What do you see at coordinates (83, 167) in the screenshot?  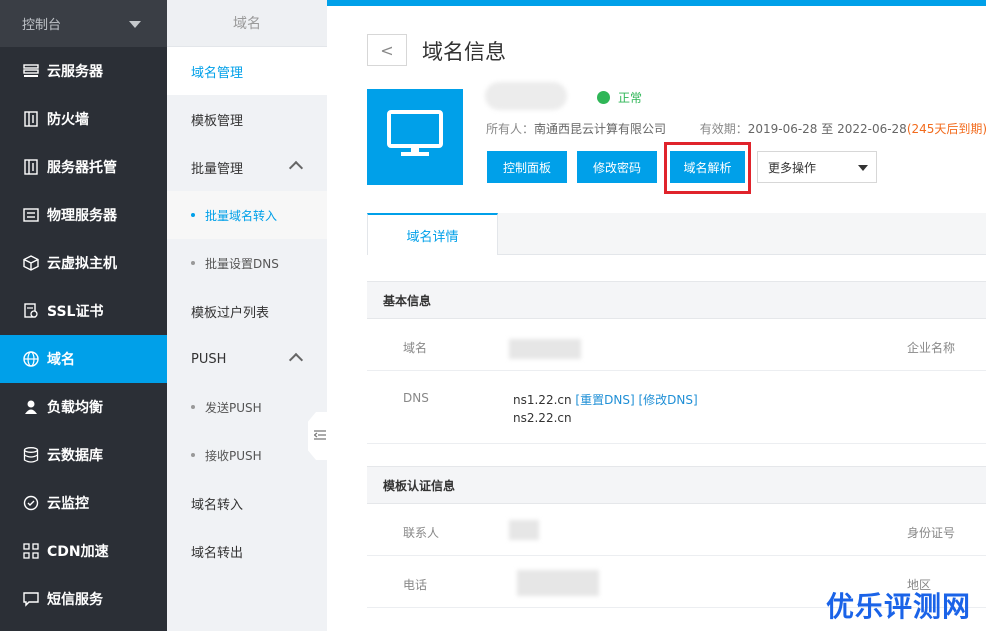 I see `sidebar-item-hosting: 服务器托管` at bounding box center [83, 167].